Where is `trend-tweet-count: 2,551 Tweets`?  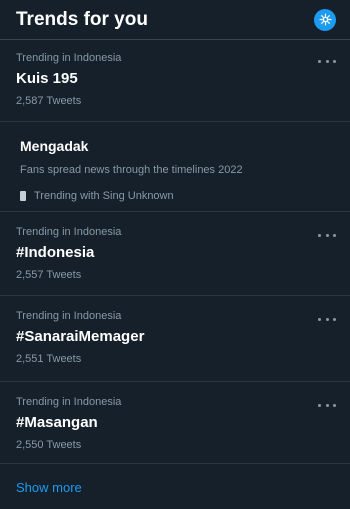
trend-tweet-count: 2,551 Tweets is located at coordinates (49, 359).